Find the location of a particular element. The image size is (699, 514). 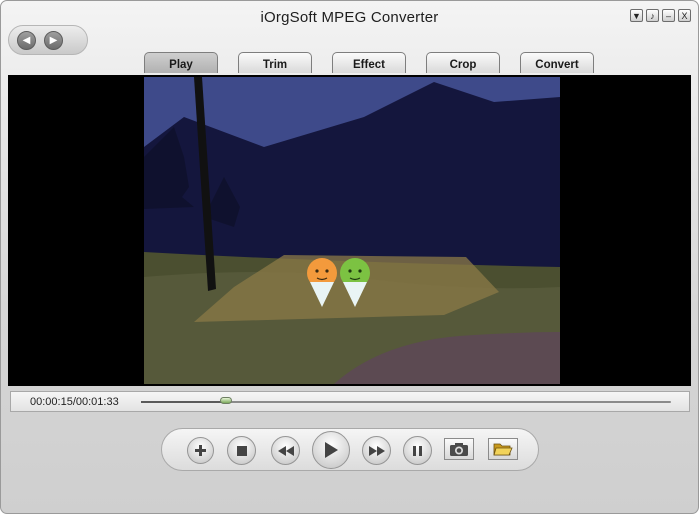

tab-convert: Convert is located at coordinates (557, 62).